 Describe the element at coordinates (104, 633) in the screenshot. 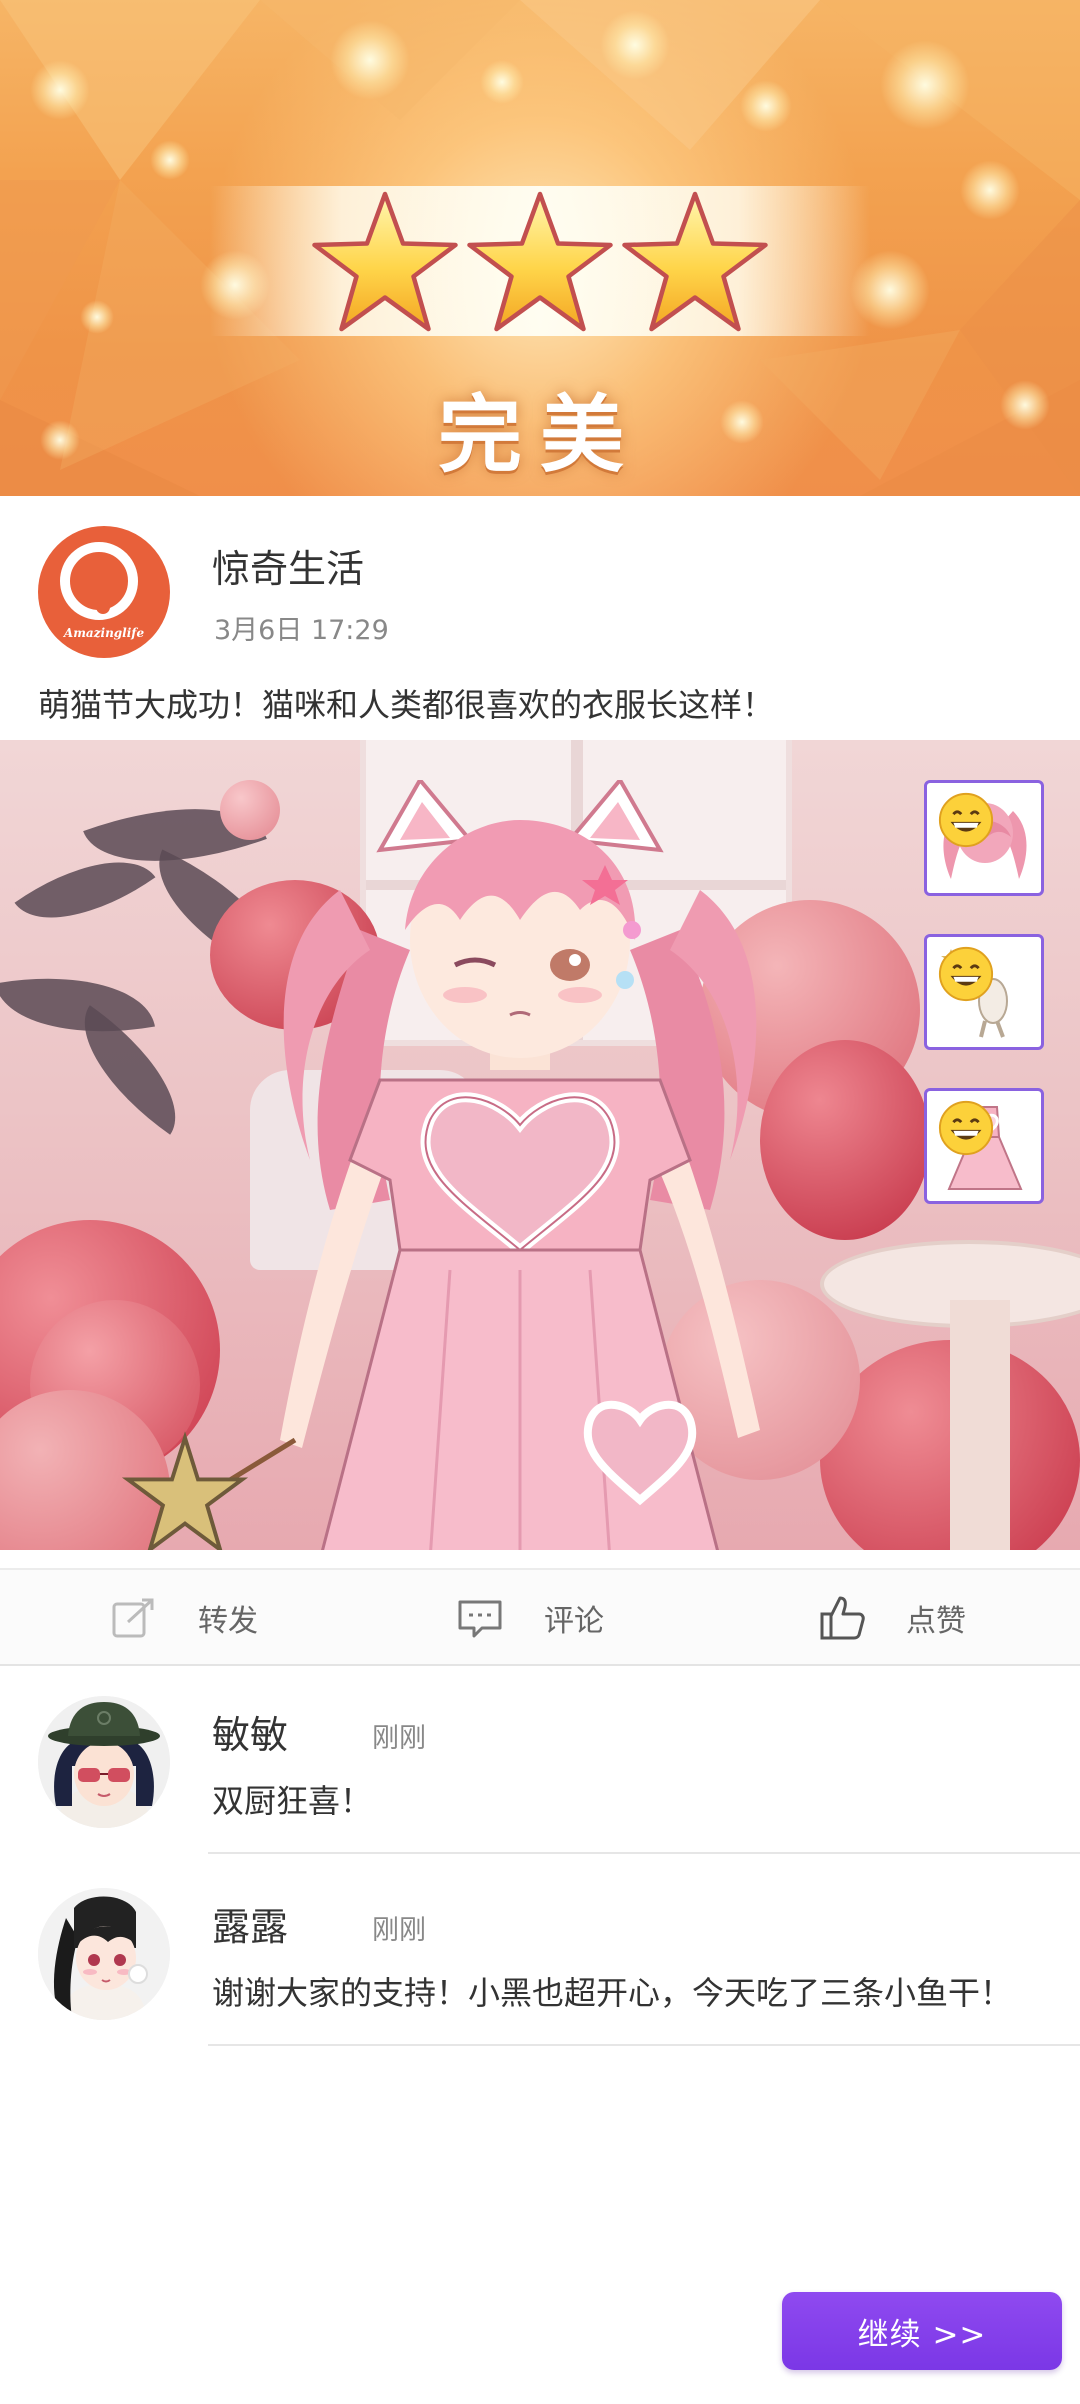

I see `logo-brand-text: Amazinglife` at that location.